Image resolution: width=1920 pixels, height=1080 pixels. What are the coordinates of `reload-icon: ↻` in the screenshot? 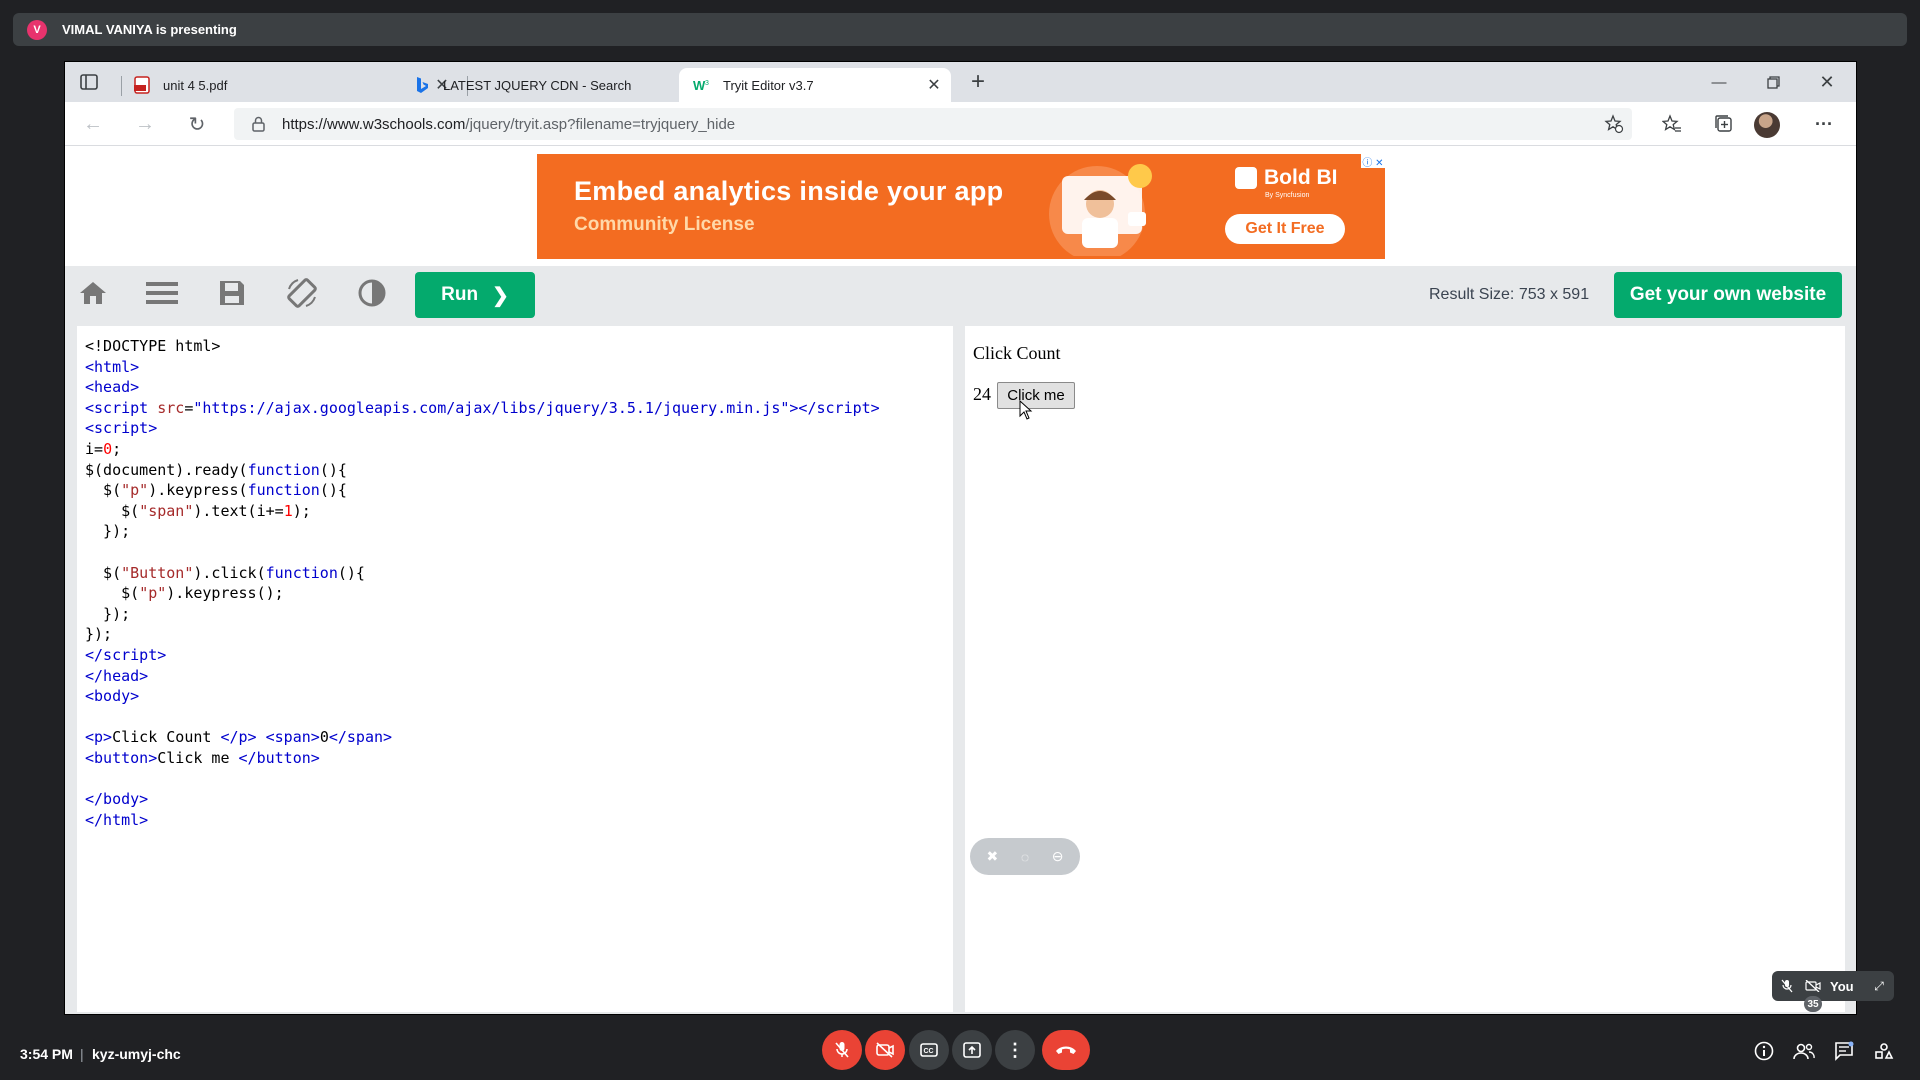 It's located at (197, 124).